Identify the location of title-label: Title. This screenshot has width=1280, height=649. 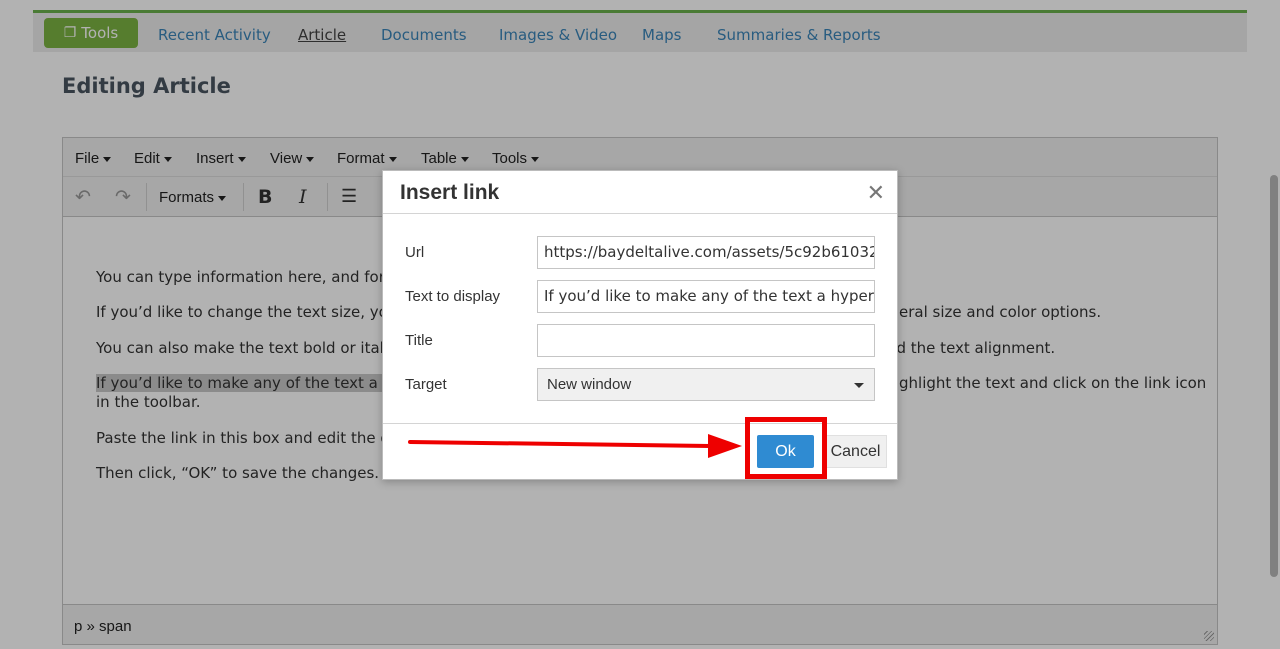
(419, 340).